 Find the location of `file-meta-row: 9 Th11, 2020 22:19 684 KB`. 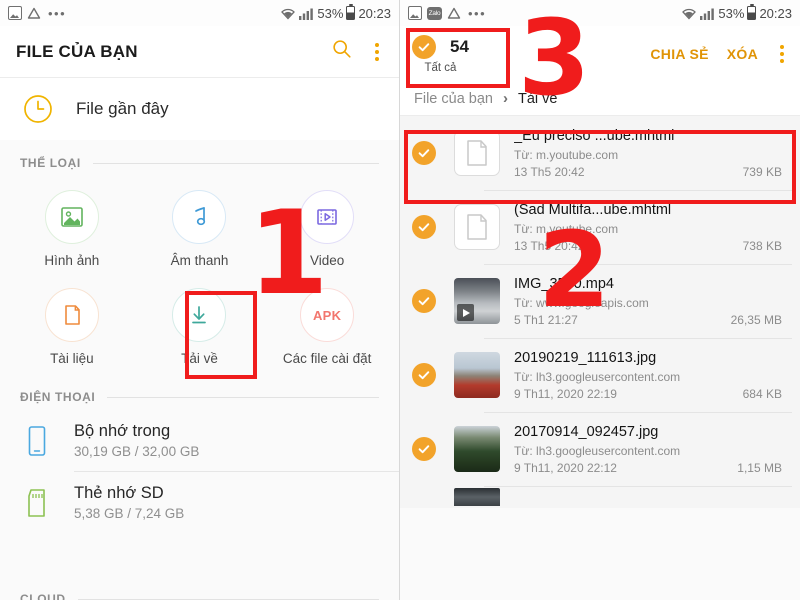

file-meta-row: 9 Th11, 2020 22:19 684 KB is located at coordinates (651, 394).